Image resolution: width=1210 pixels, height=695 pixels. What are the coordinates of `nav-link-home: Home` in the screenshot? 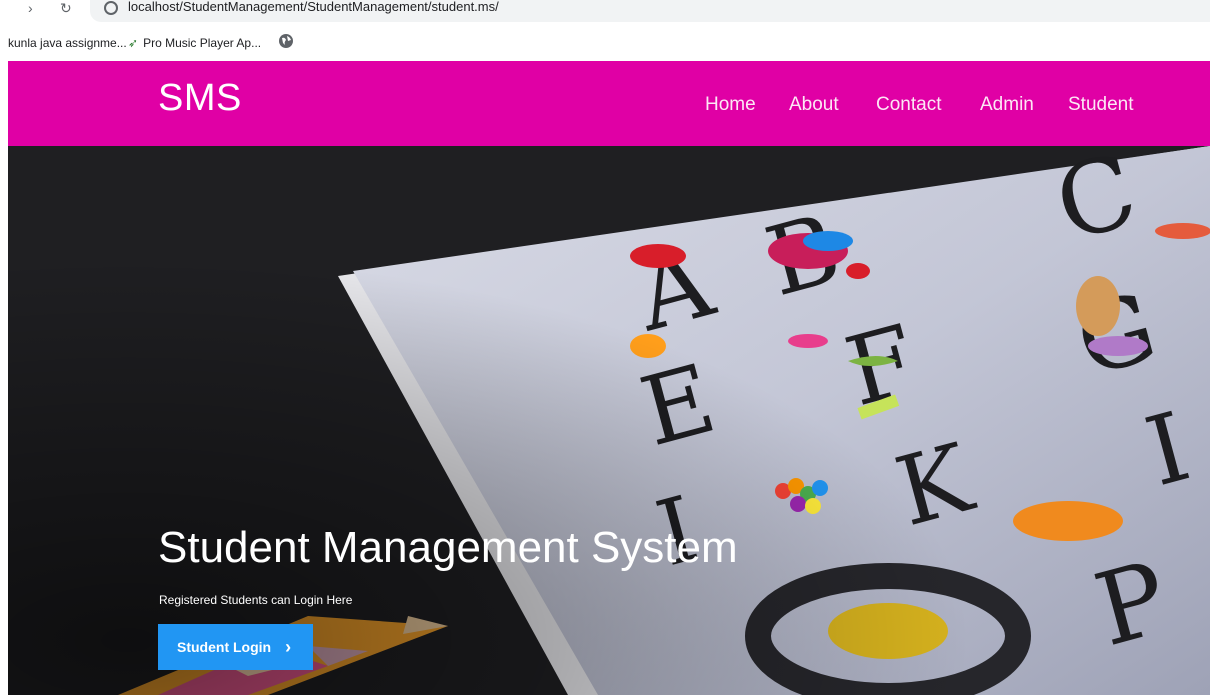 It's located at (730, 105).